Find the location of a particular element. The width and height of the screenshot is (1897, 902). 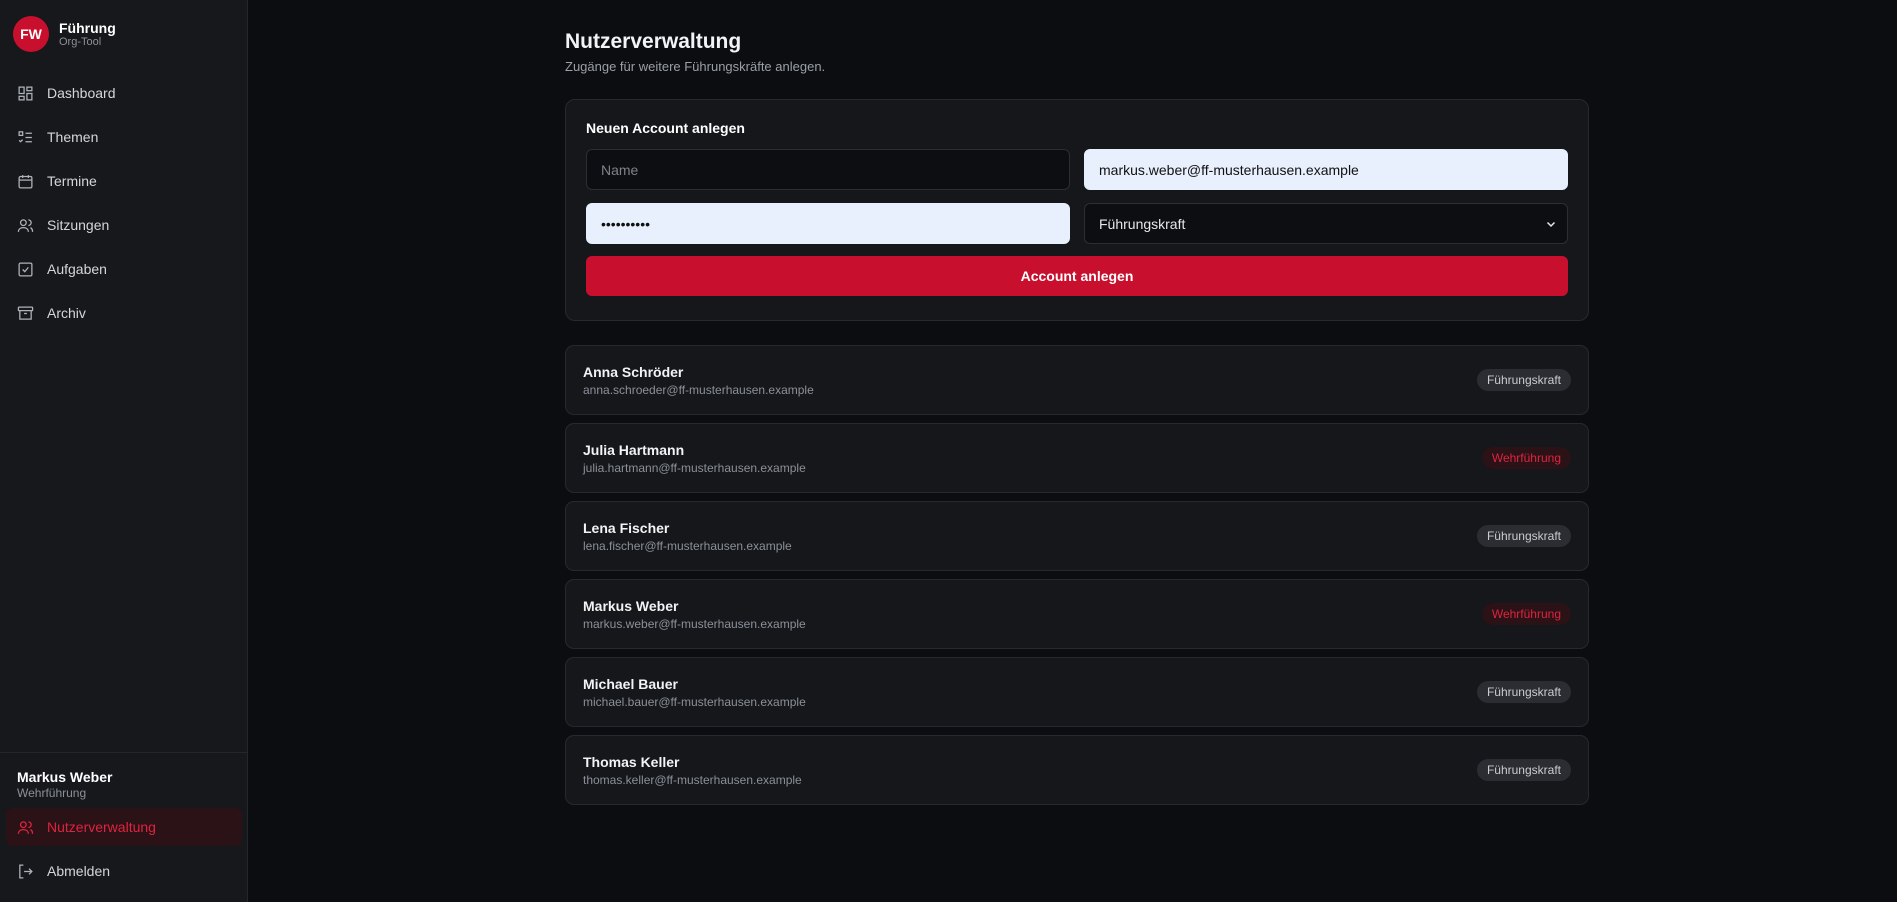

sidebar-item-nutzerverwaltung: Nutzerverwaltung is located at coordinates (124, 827).